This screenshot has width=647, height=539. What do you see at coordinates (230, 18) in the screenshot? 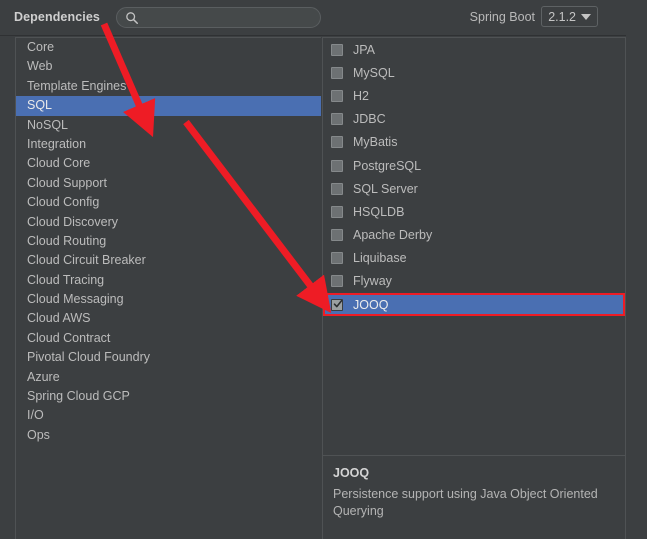
I see `search-input` at bounding box center [230, 18].